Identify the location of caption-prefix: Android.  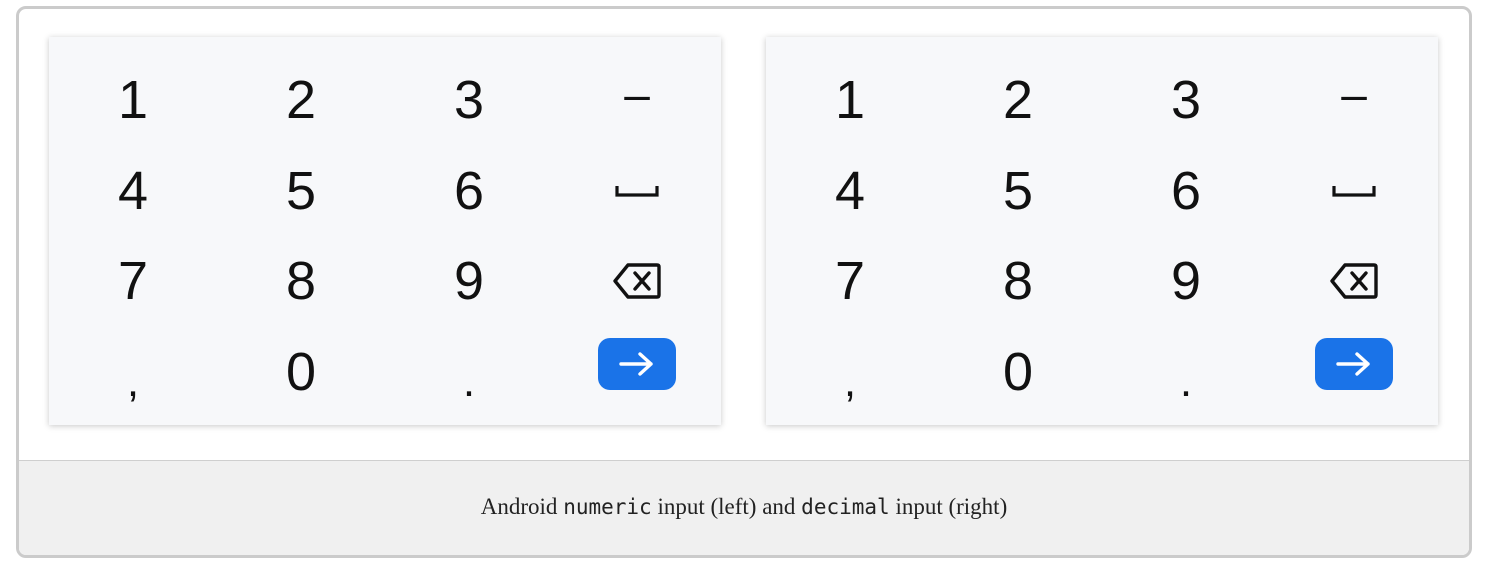
(522, 506).